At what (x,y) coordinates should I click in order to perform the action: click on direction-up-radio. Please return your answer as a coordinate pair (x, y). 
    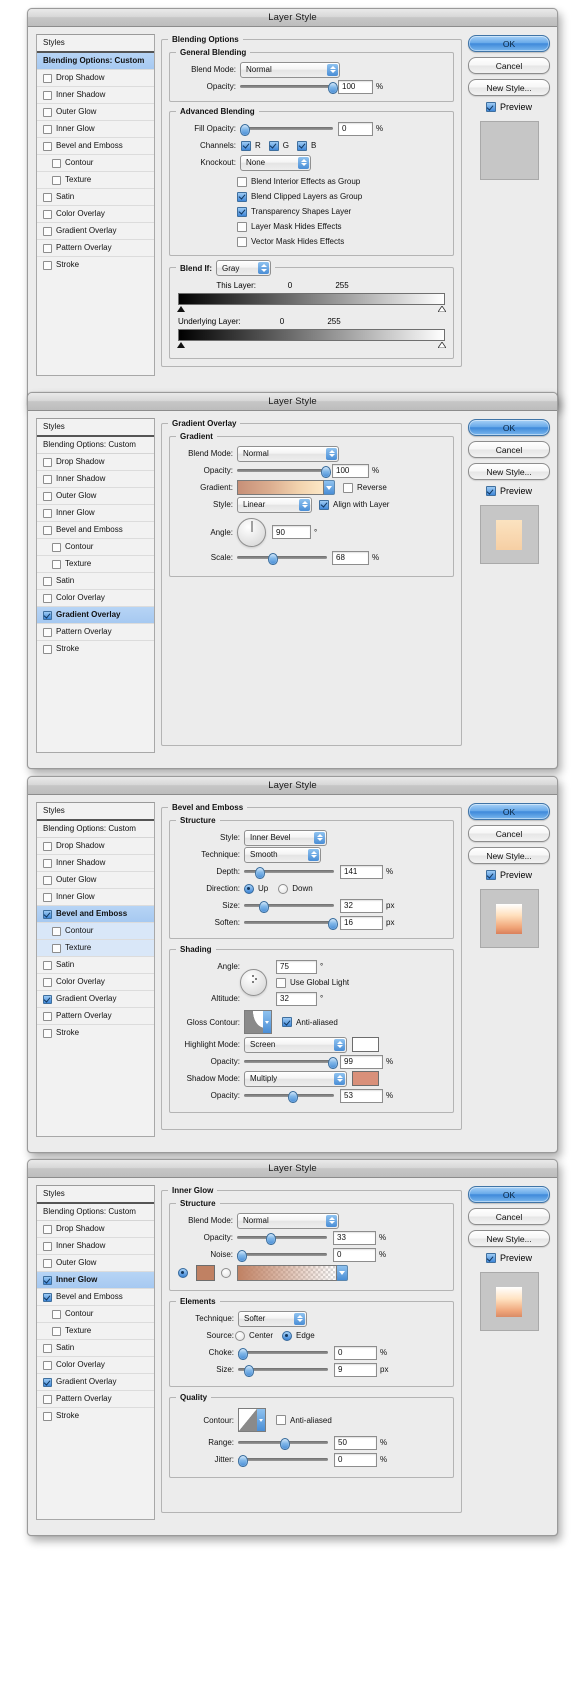
    Looking at the image, I should click on (249, 888).